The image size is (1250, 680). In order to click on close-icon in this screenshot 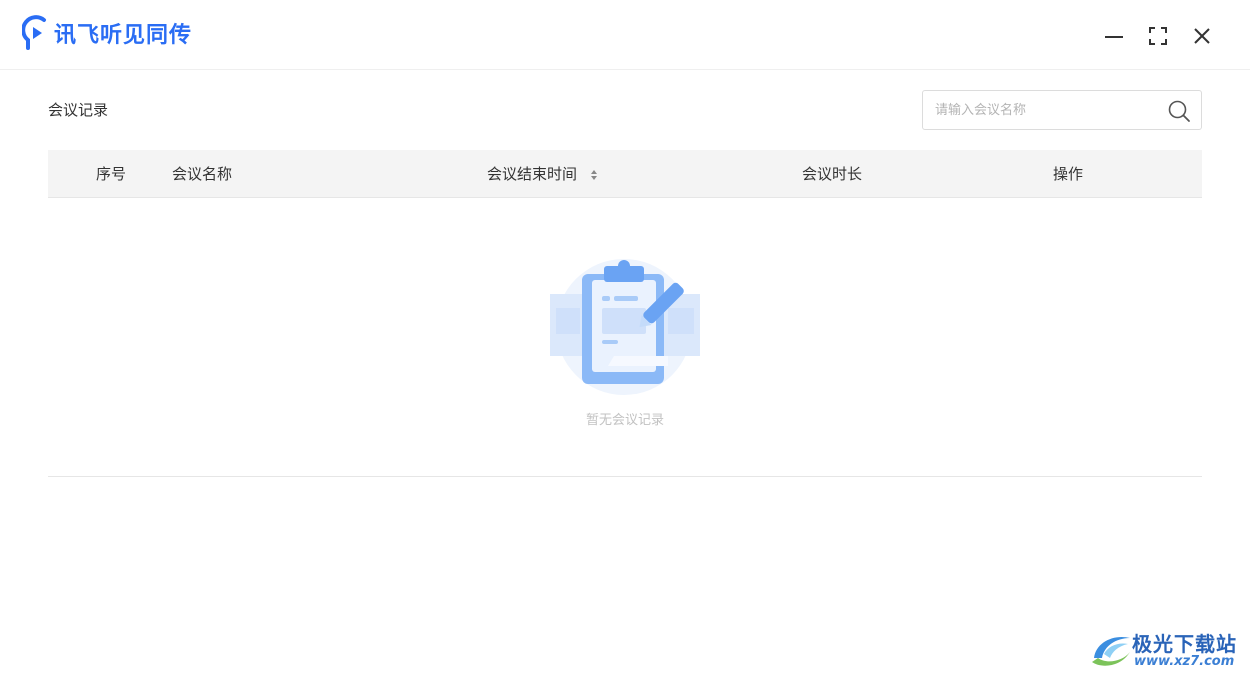, I will do `click(1202, 36)`.